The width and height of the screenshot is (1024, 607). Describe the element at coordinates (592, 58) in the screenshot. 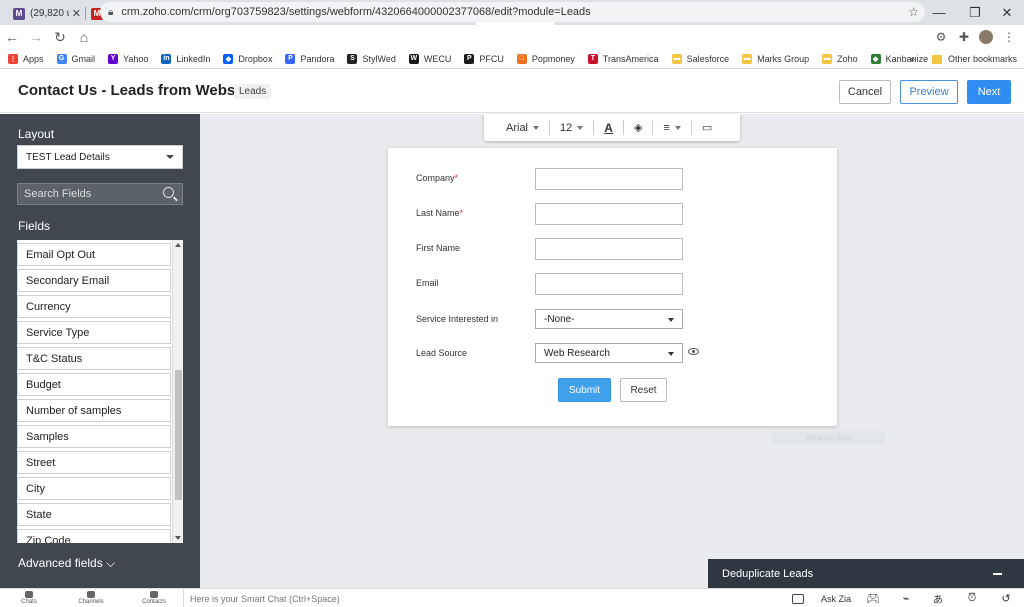

I see `bookmark-favicon-icon: T` at that location.